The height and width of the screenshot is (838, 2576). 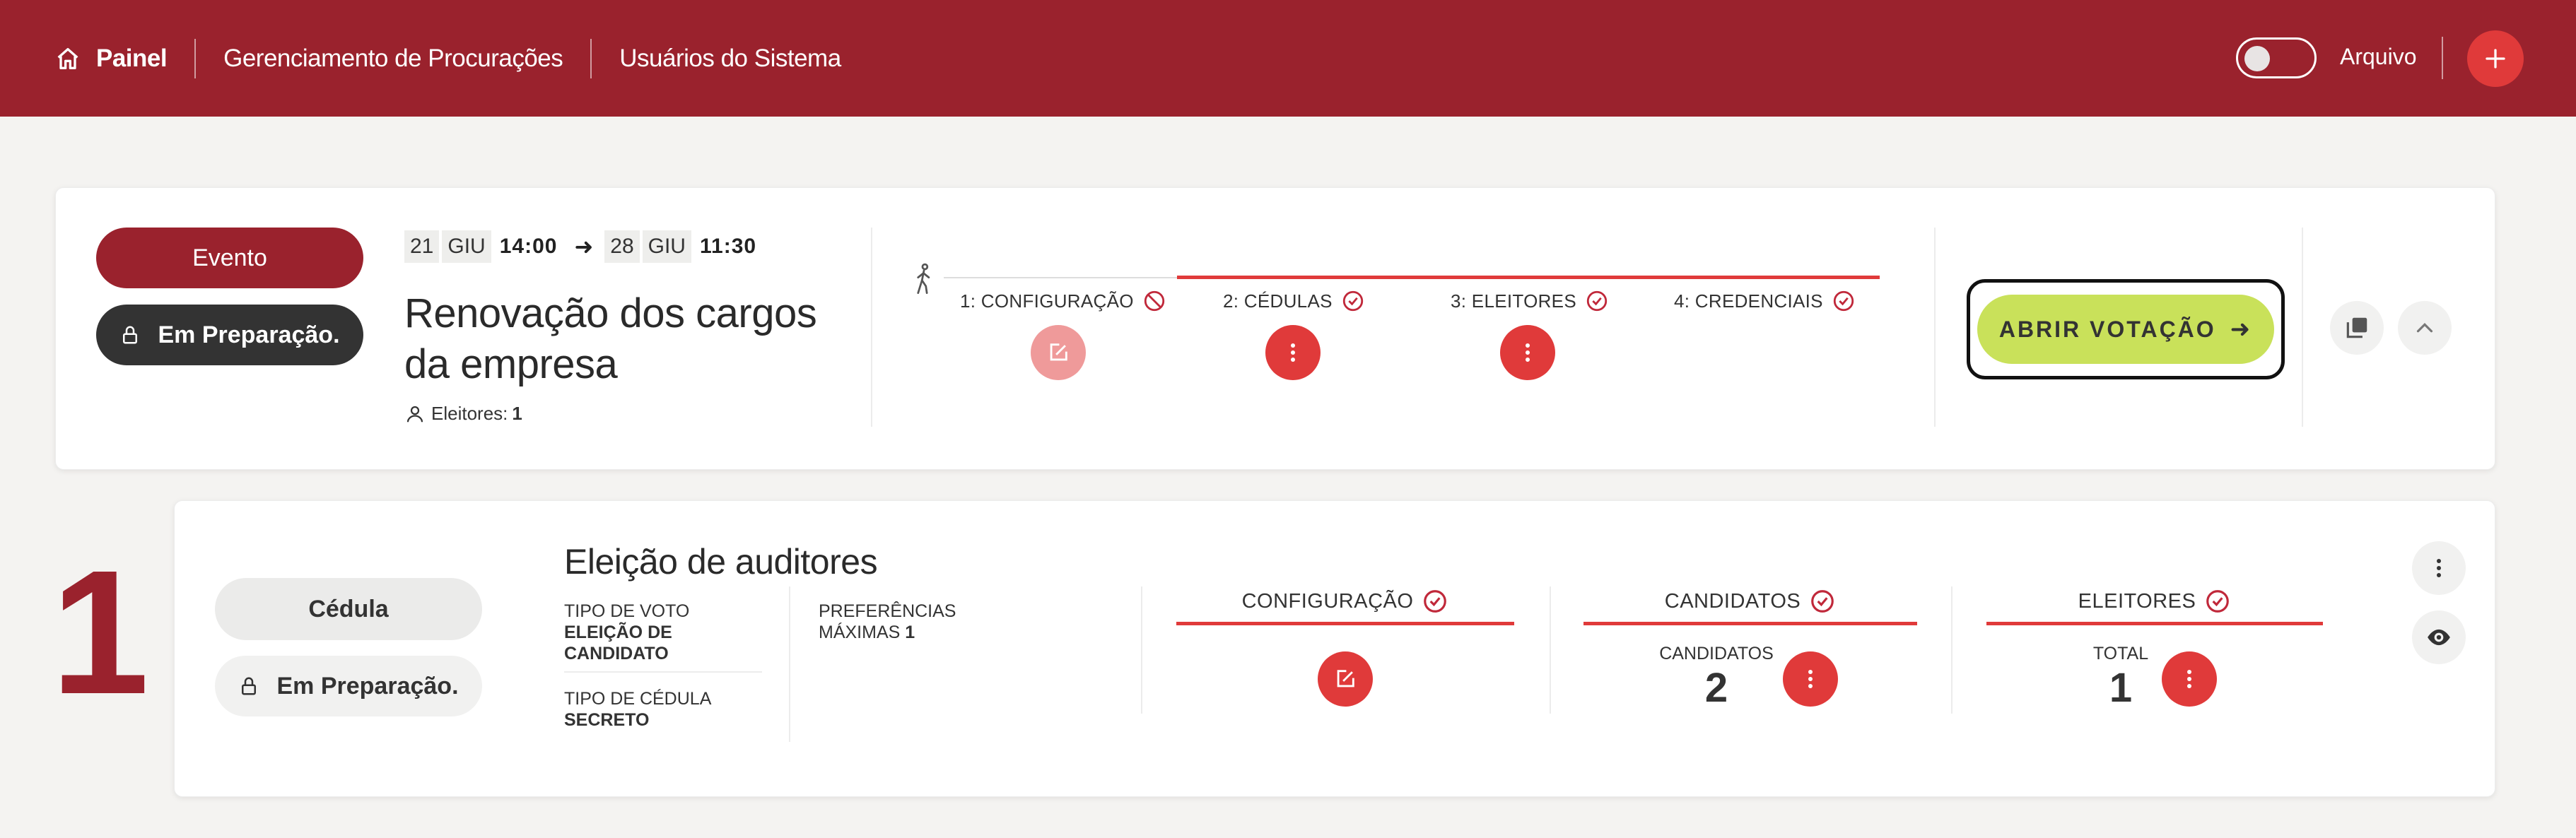 What do you see at coordinates (1749, 301) in the screenshot?
I see `step-label: 4: CREDENCIAIS` at bounding box center [1749, 301].